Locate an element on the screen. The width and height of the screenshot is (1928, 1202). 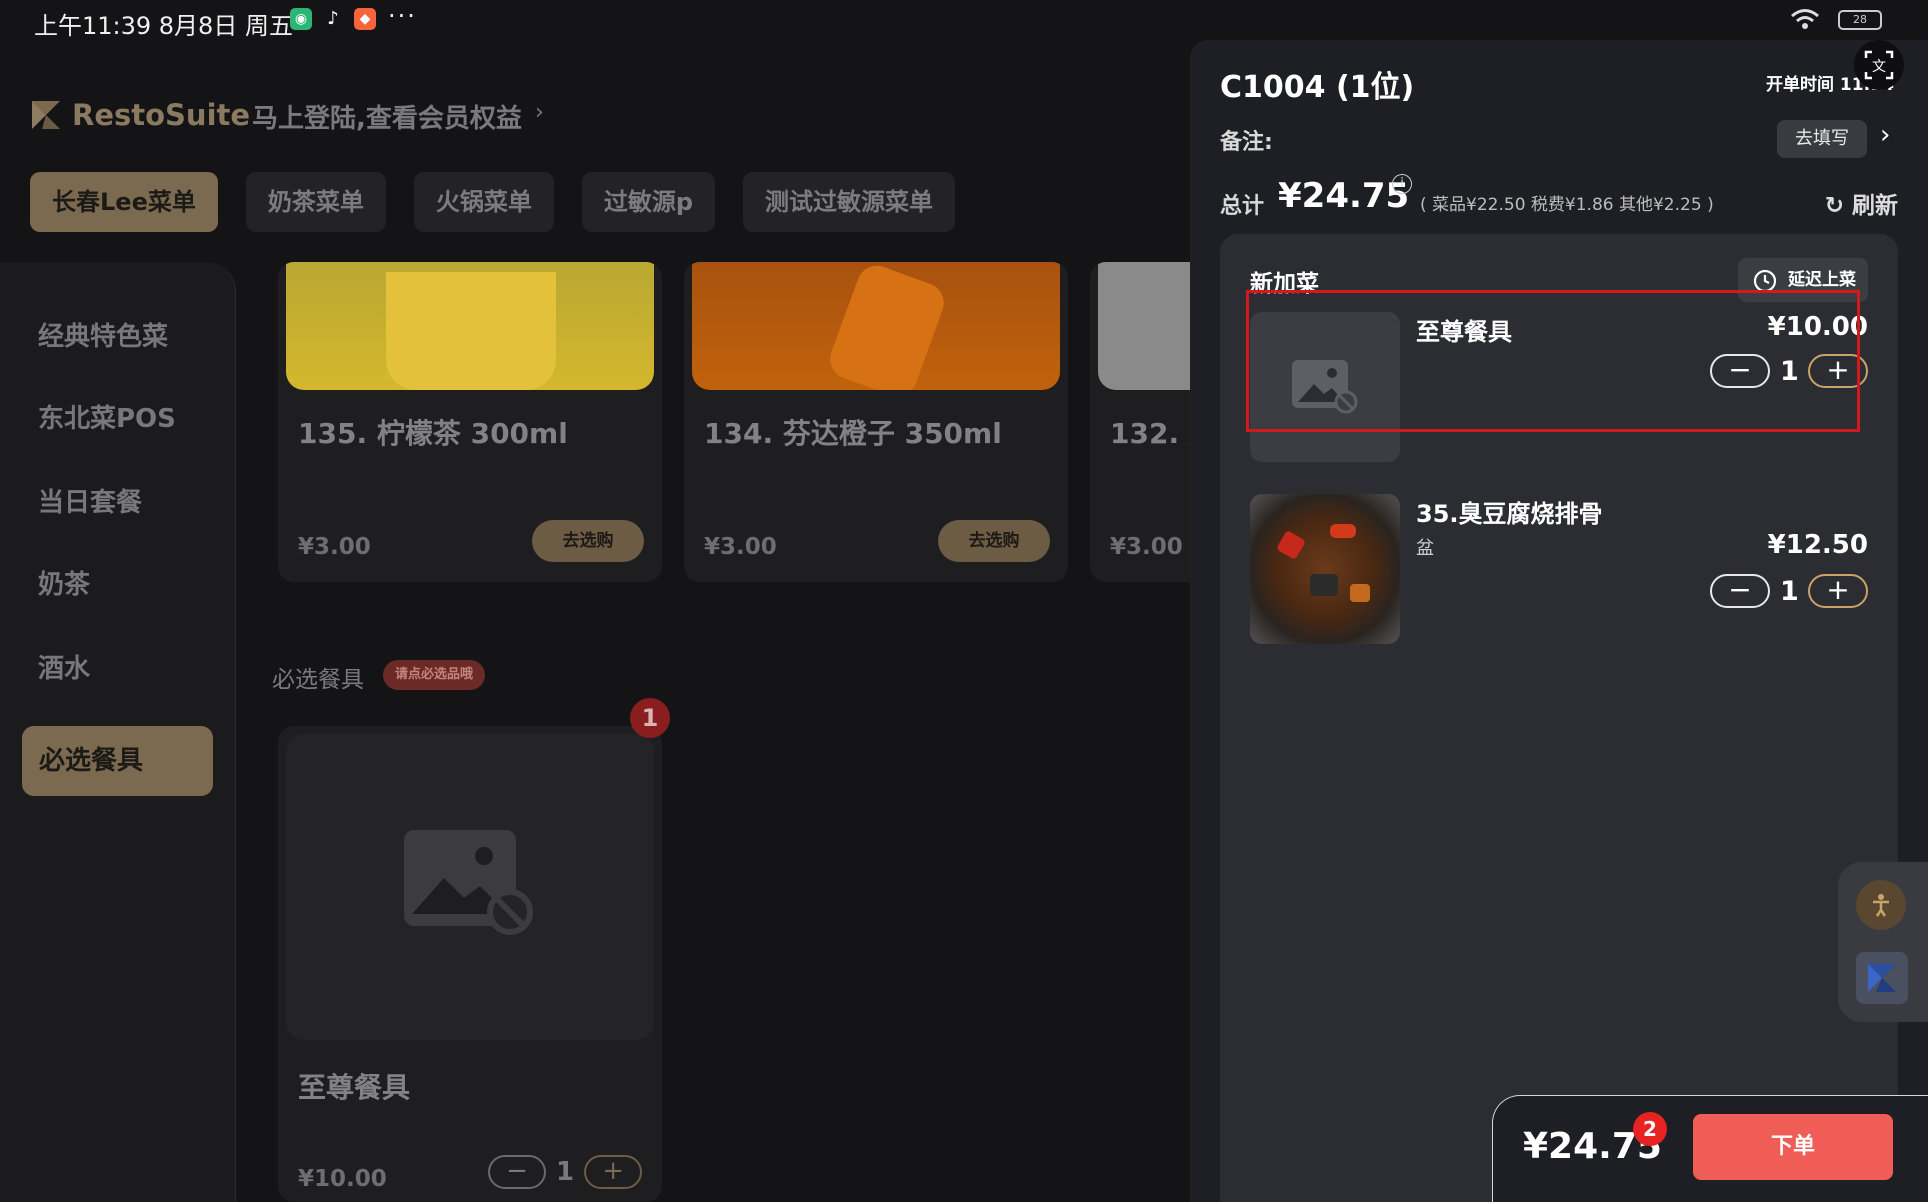
refresh-button: ↻ 刷新 is located at coordinates (1861, 203).